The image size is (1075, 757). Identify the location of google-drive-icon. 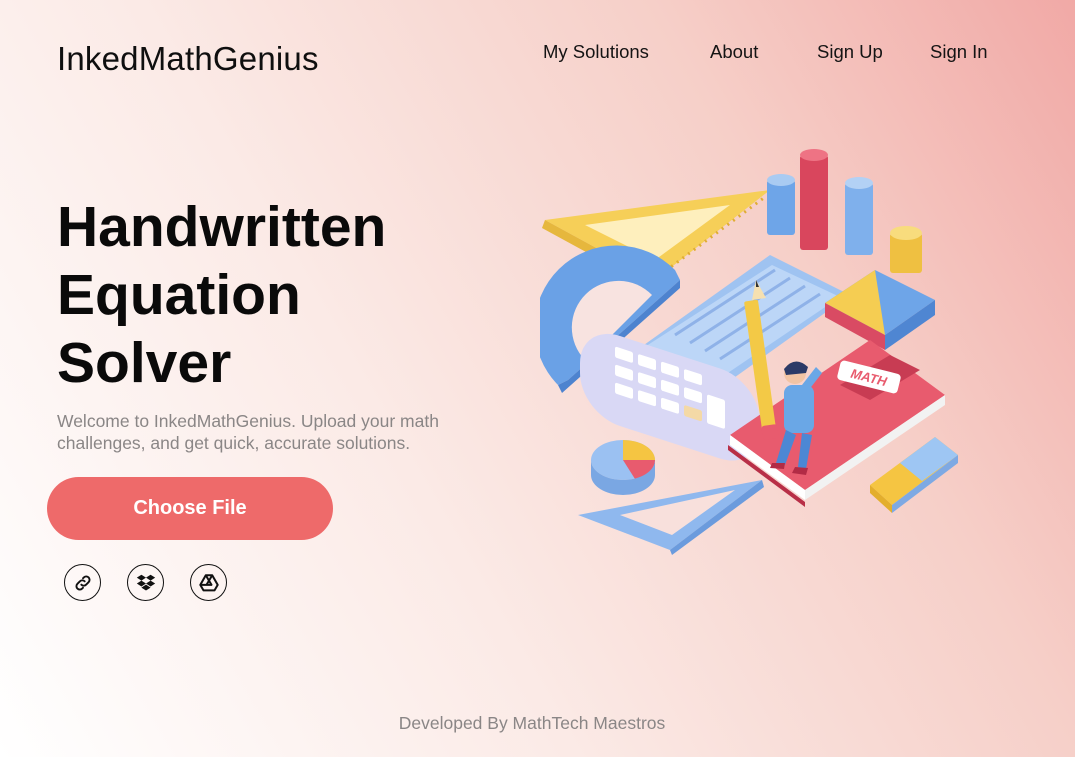
(208, 582).